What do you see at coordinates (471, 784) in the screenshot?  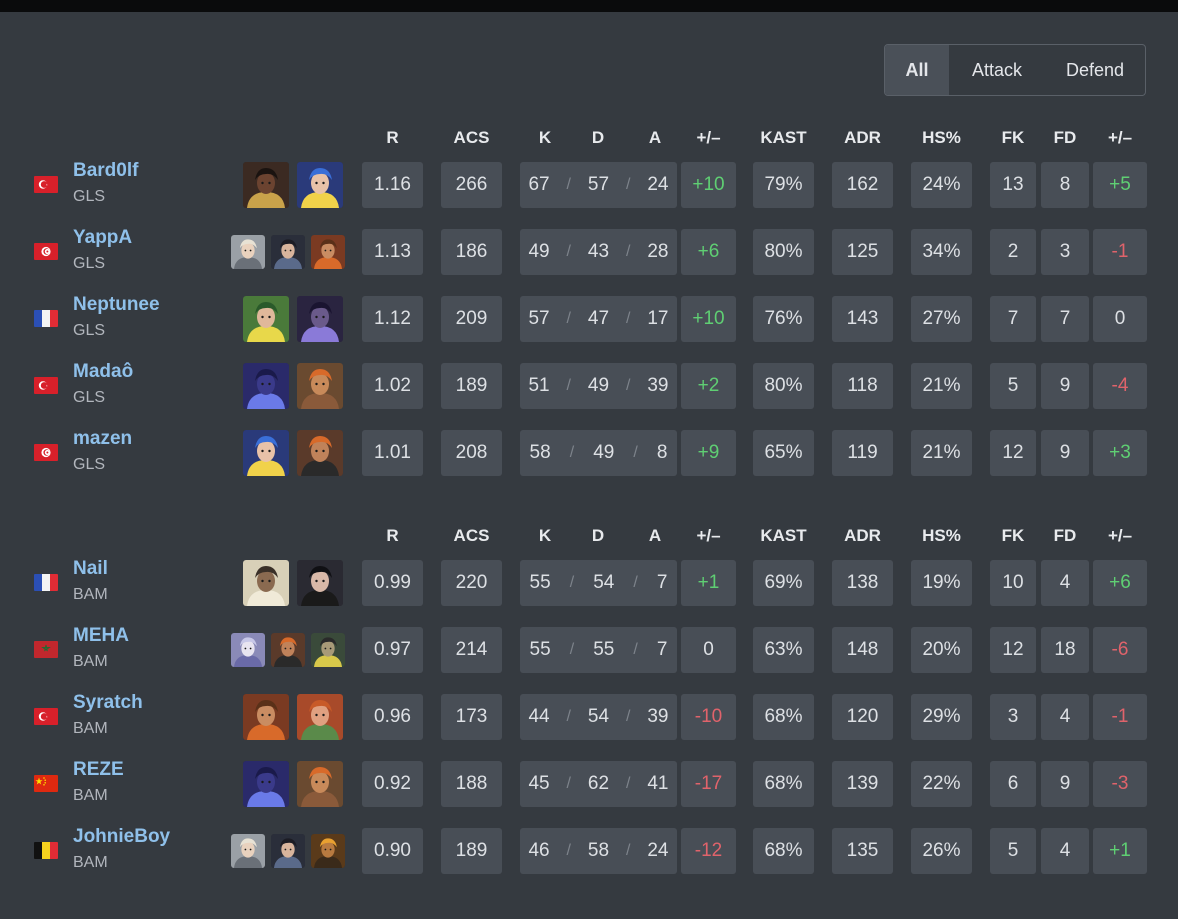 I see `acs-cell: 188` at bounding box center [471, 784].